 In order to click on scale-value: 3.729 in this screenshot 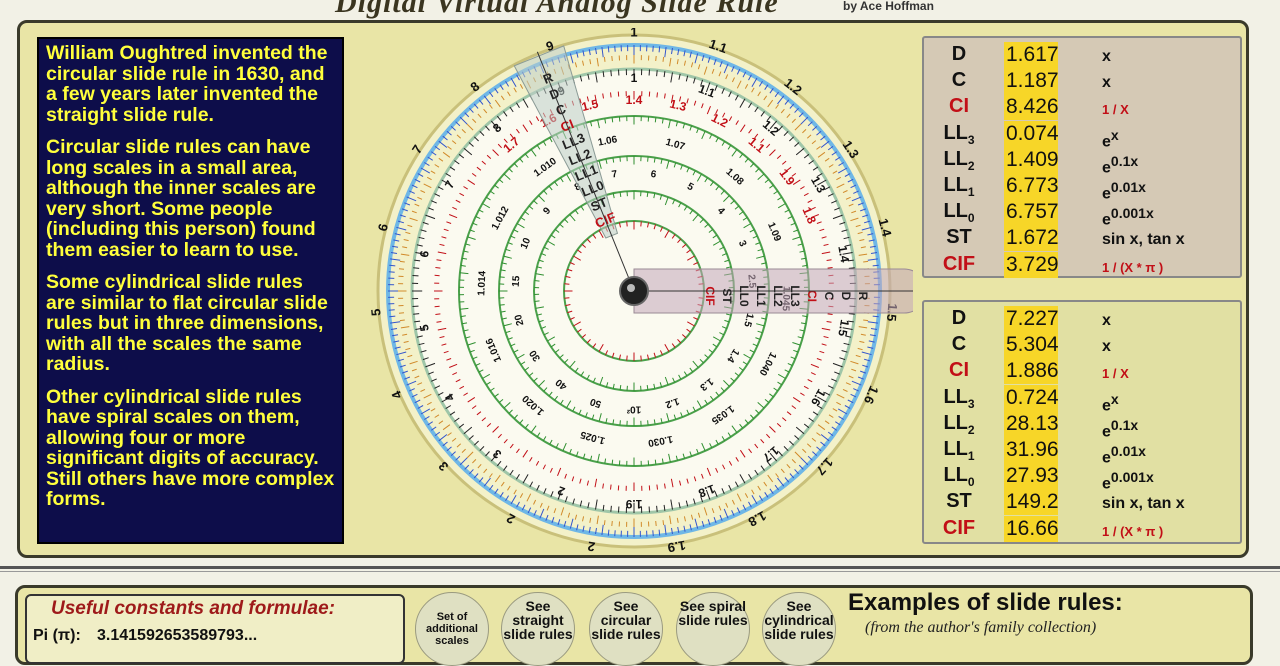, I will do `click(1031, 264)`.